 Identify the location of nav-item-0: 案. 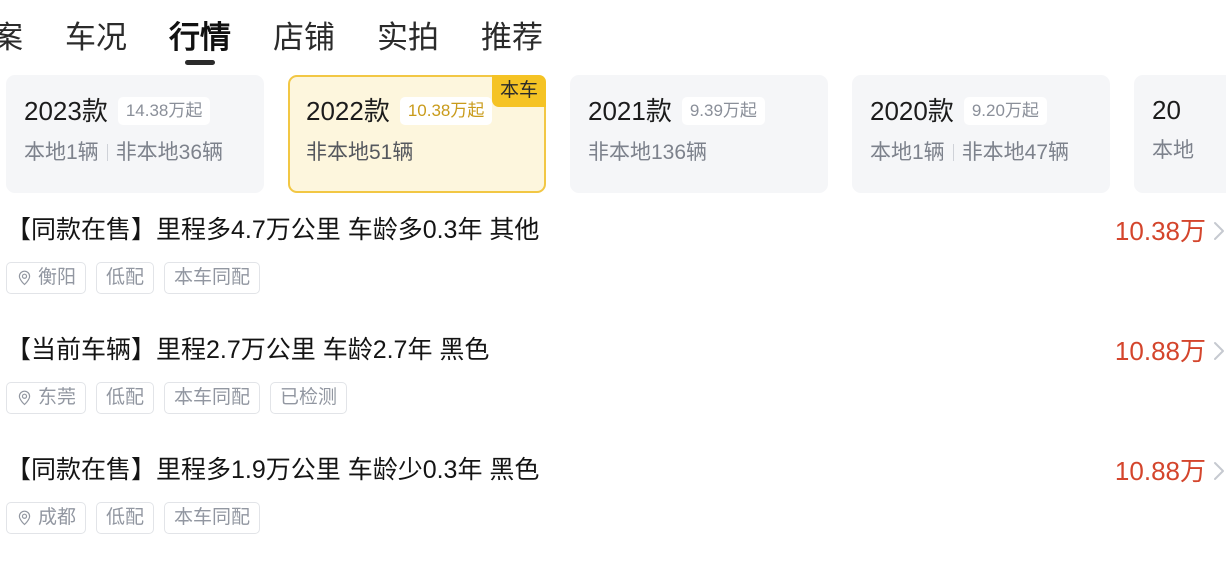
(22, 37).